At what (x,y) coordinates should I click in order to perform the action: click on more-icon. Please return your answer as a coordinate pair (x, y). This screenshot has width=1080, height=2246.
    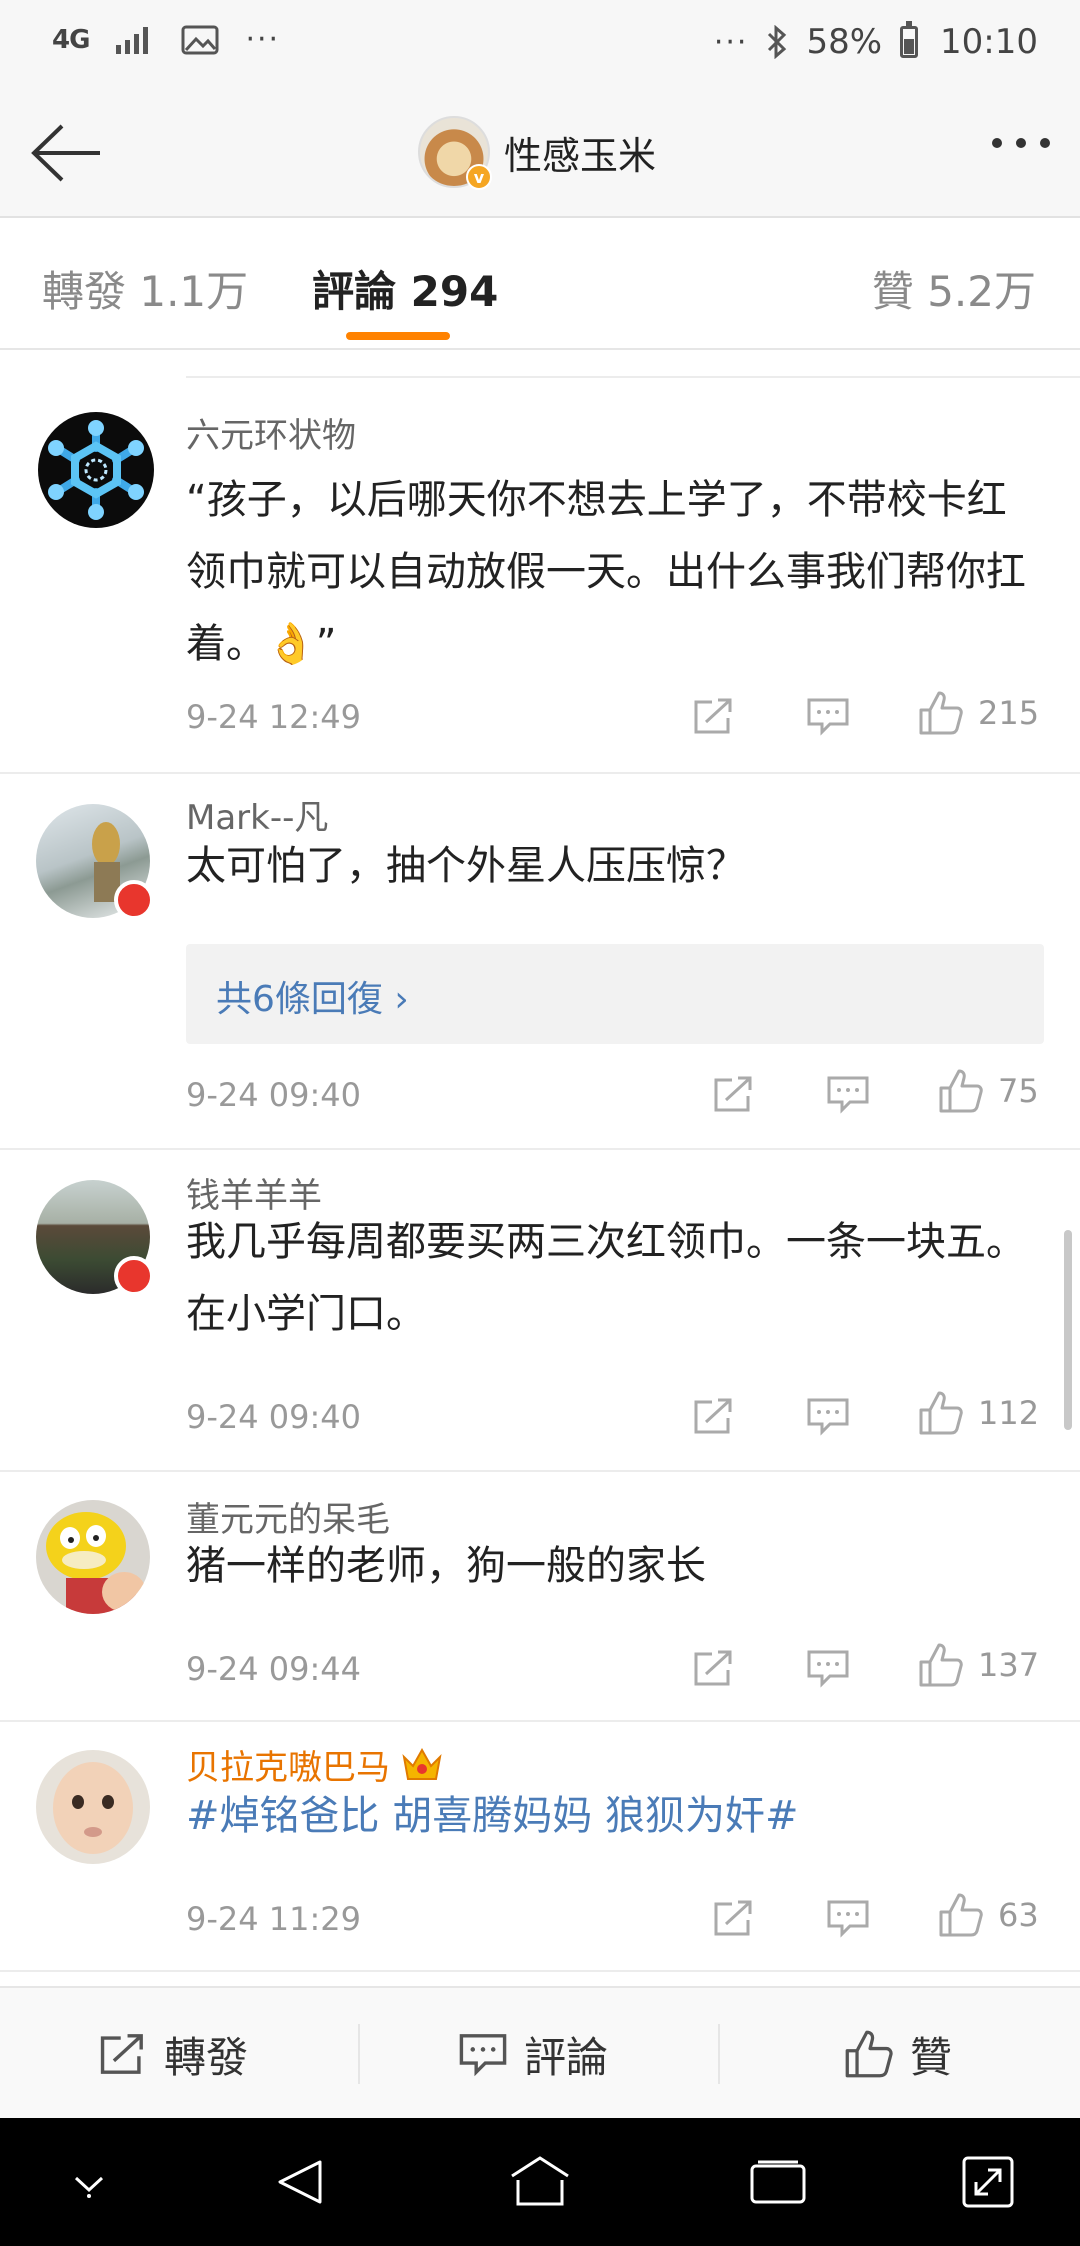
    Looking at the image, I should click on (1021, 143).